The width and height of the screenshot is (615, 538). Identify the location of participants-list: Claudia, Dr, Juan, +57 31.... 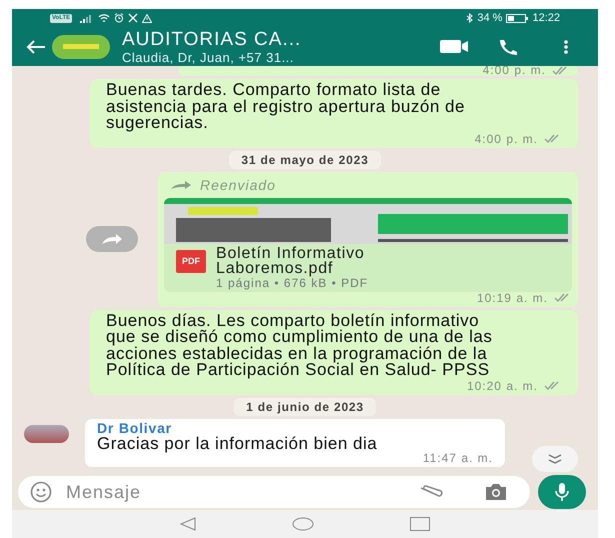
(212, 57).